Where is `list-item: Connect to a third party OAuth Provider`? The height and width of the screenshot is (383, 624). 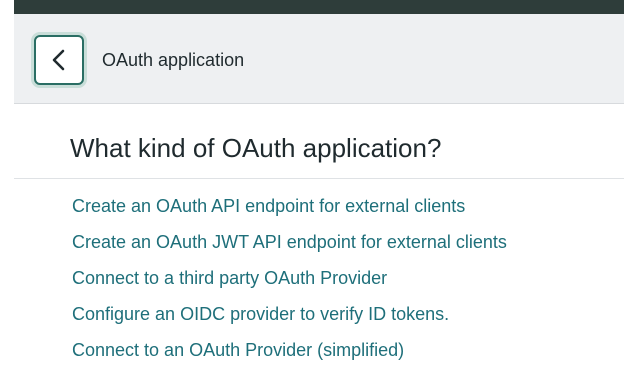 list-item: Connect to a third party OAuth Provider is located at coordinates (289, 278).